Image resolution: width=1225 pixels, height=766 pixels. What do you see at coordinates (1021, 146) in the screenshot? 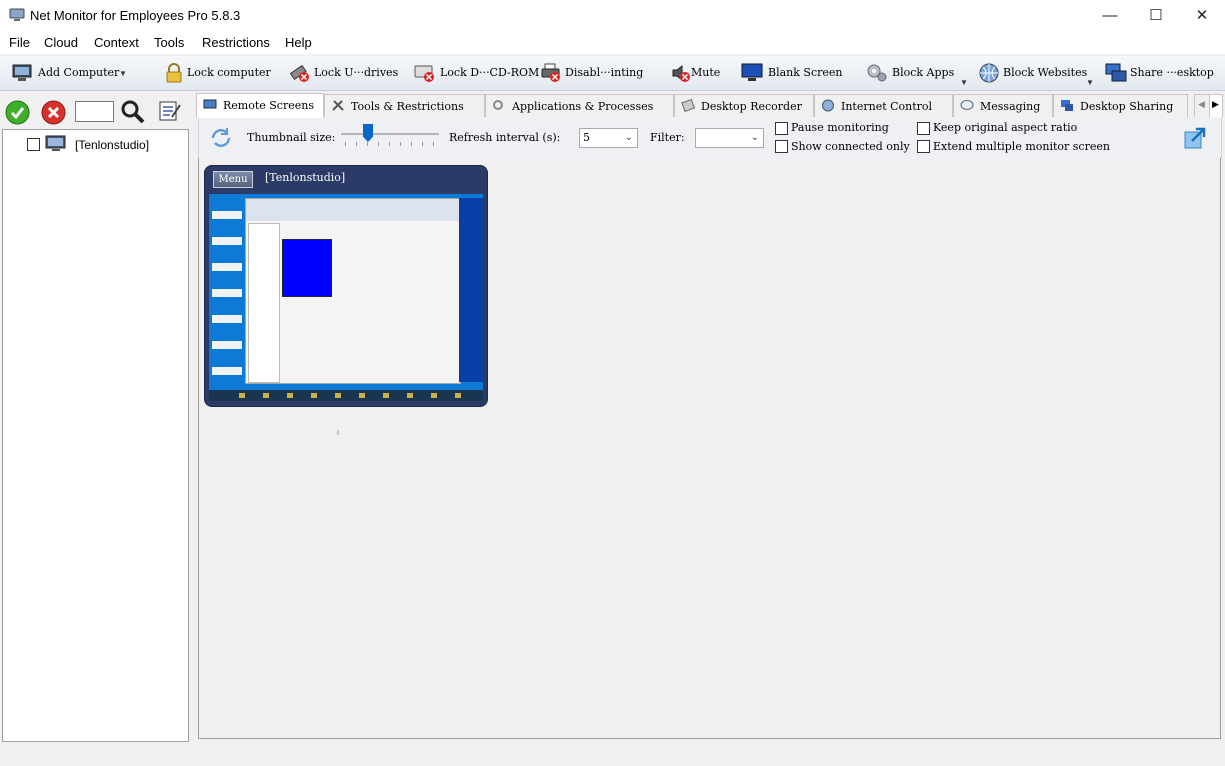
I see `extend-monitor-label: Extend multiple monitor screen` at bounding box center [1021, 146].